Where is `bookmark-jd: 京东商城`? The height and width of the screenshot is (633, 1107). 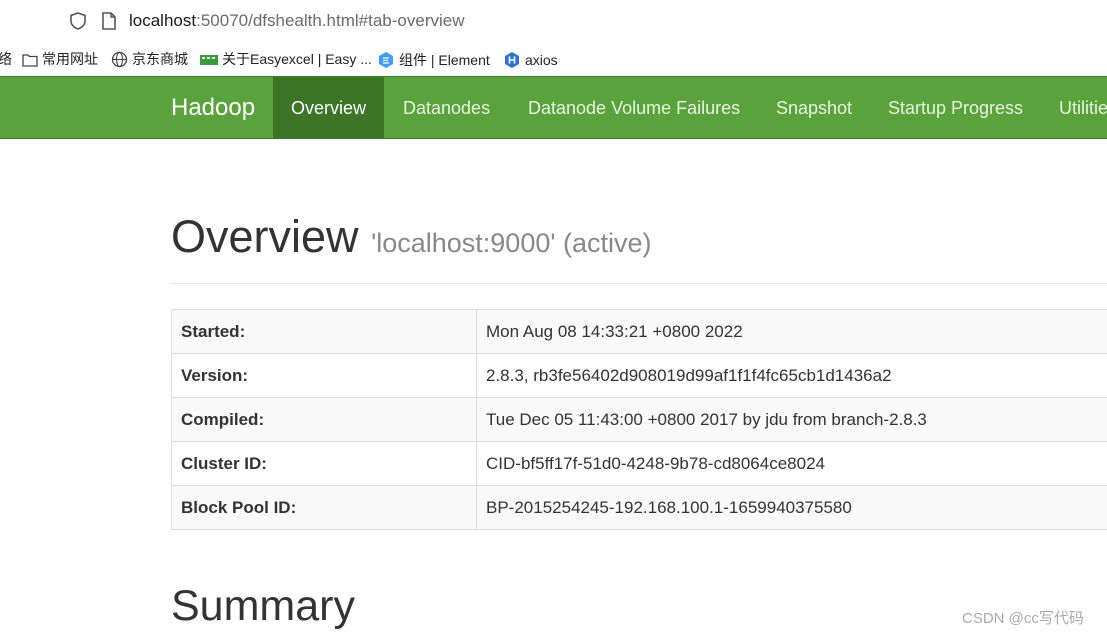 bookmark-jd: 京东商城 is located at coordinates (149, 59).